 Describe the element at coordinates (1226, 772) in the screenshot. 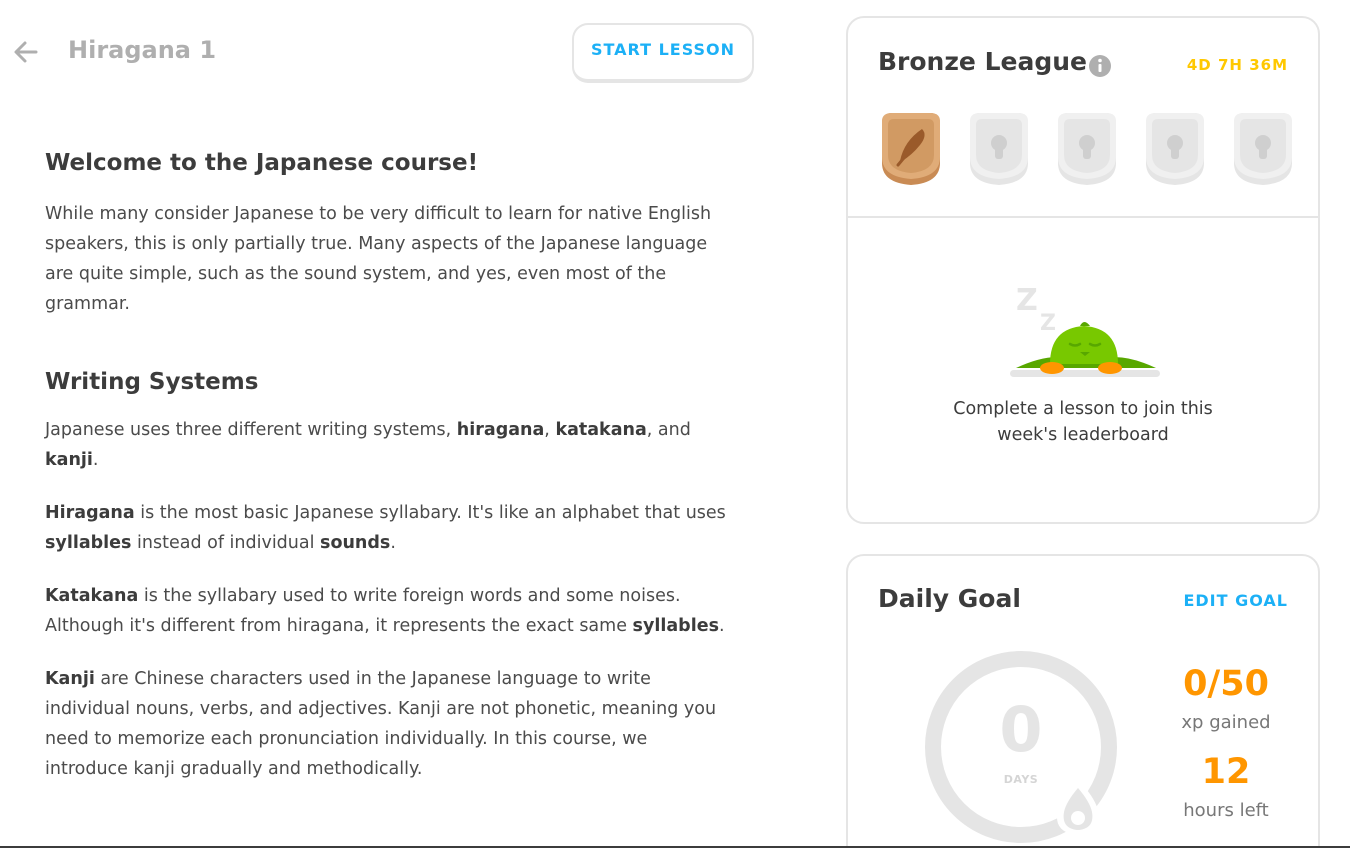

I see `hours-left-value: 12` at that location.